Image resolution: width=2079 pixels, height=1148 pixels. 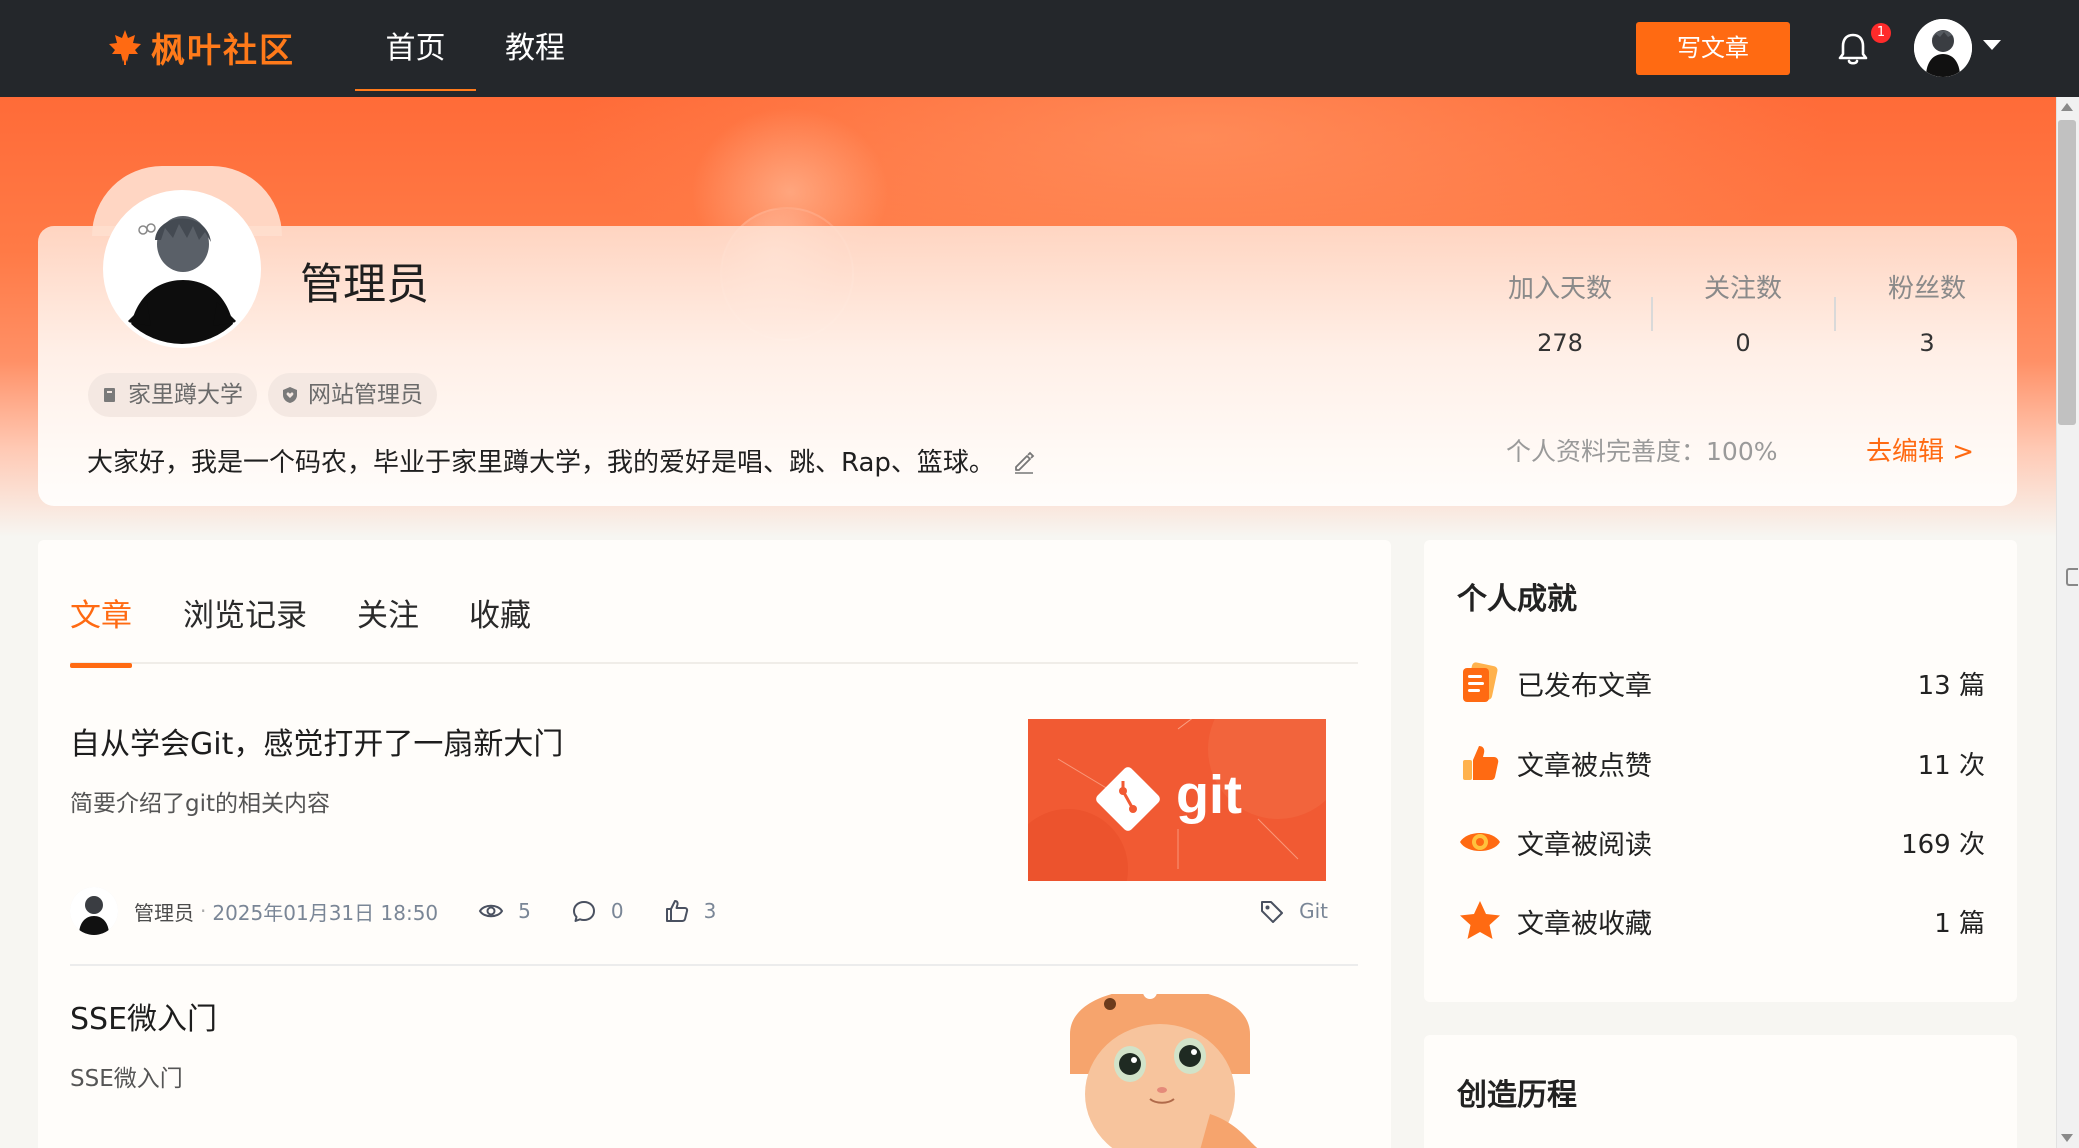 What do you see at coordinates (500, 625) in the screenshot?
I see `tab-favorites: 收藏` at bounding box center [500, 625].